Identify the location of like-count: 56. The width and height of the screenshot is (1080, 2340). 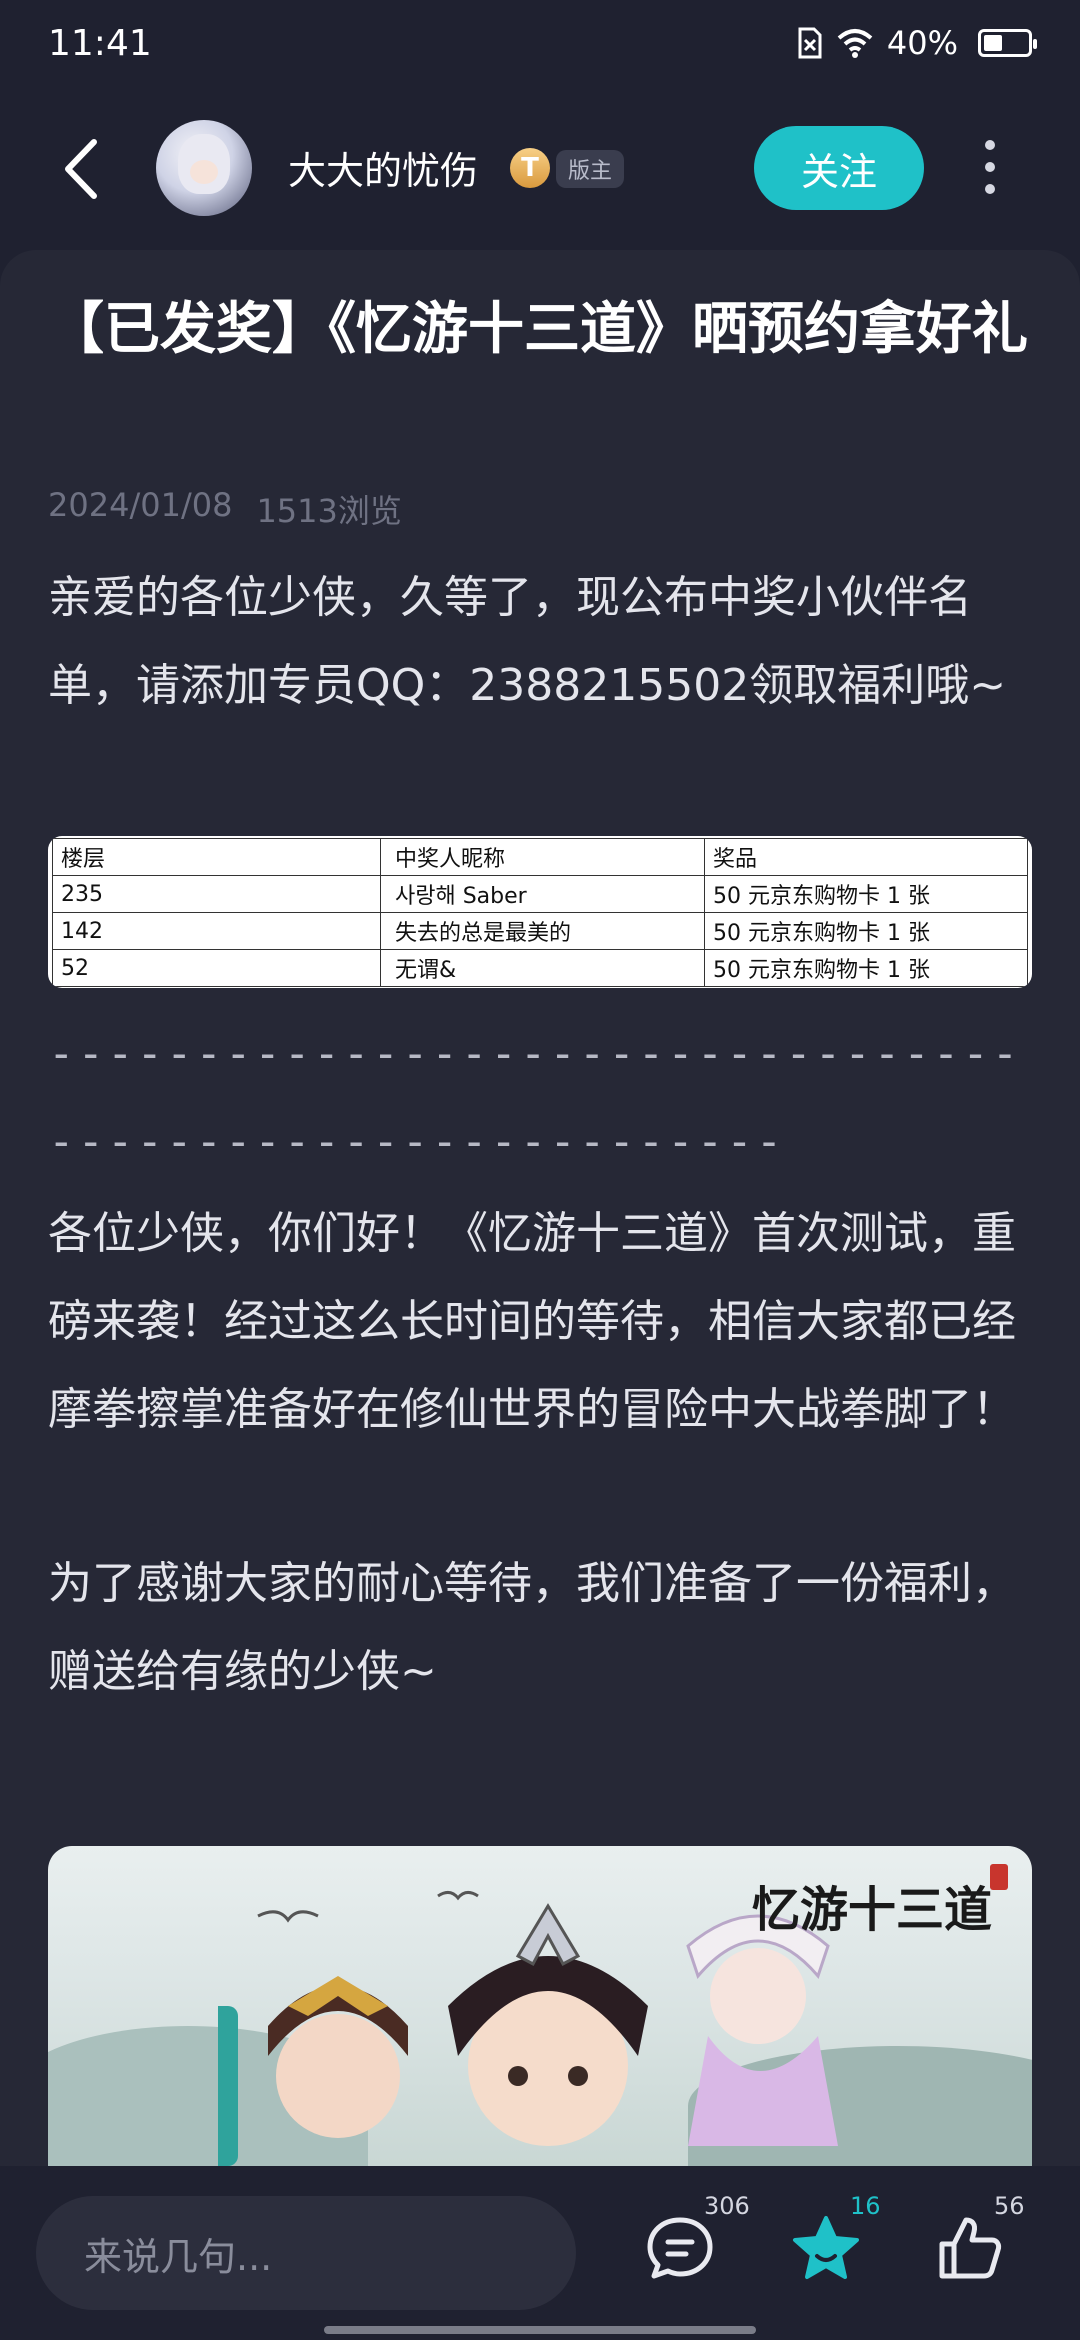
(1009, 2206).